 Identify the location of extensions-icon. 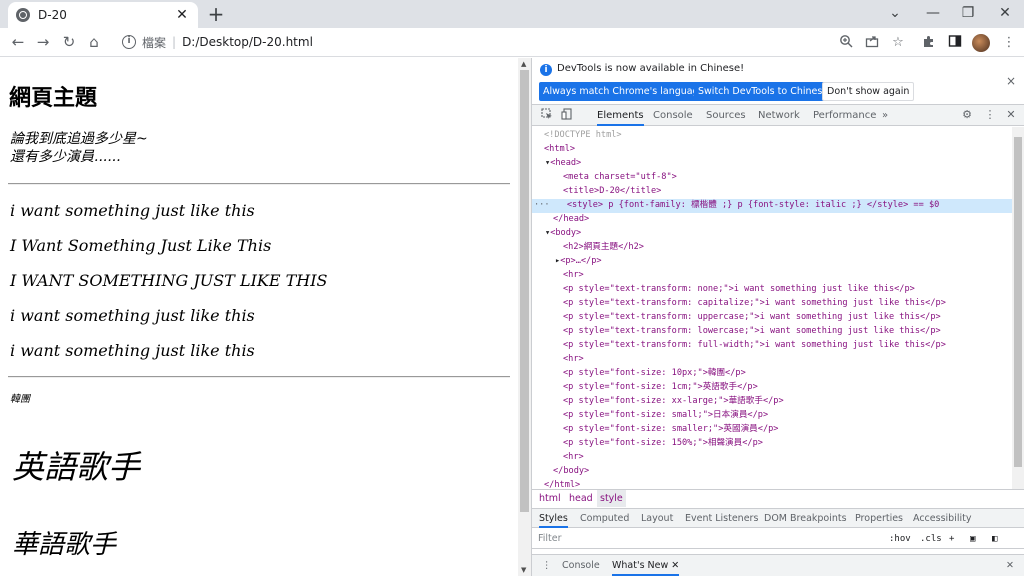
(929, 43).